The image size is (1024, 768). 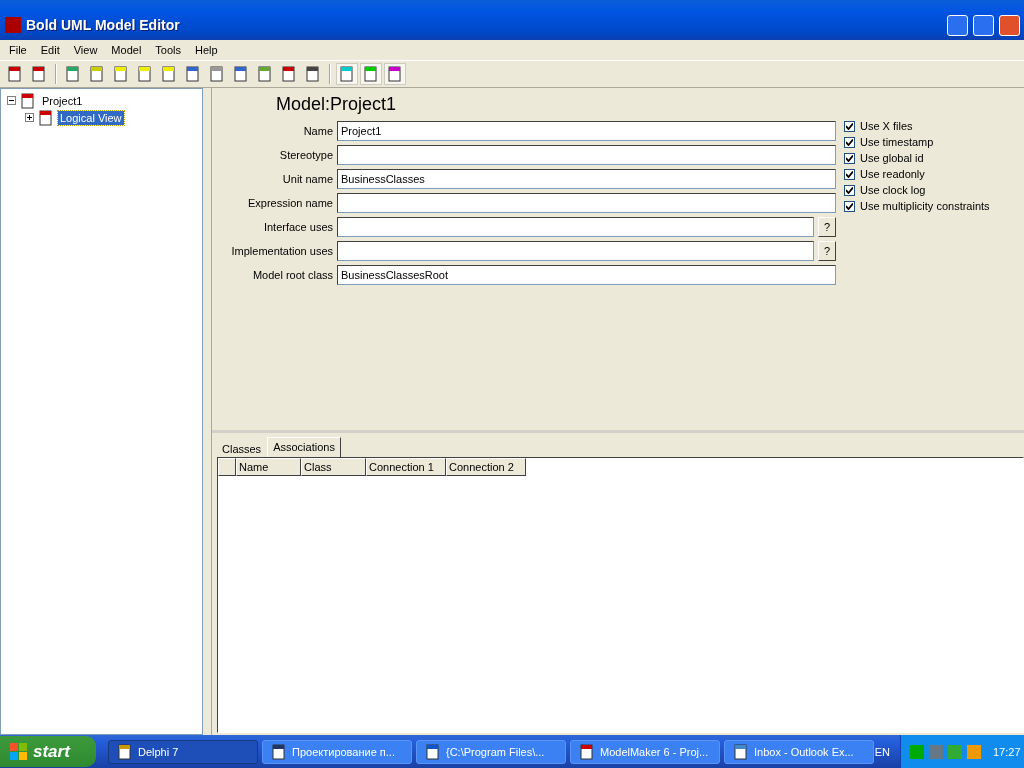 I want to click on checkbox-label: Use X files, so click(x=886, y=126).